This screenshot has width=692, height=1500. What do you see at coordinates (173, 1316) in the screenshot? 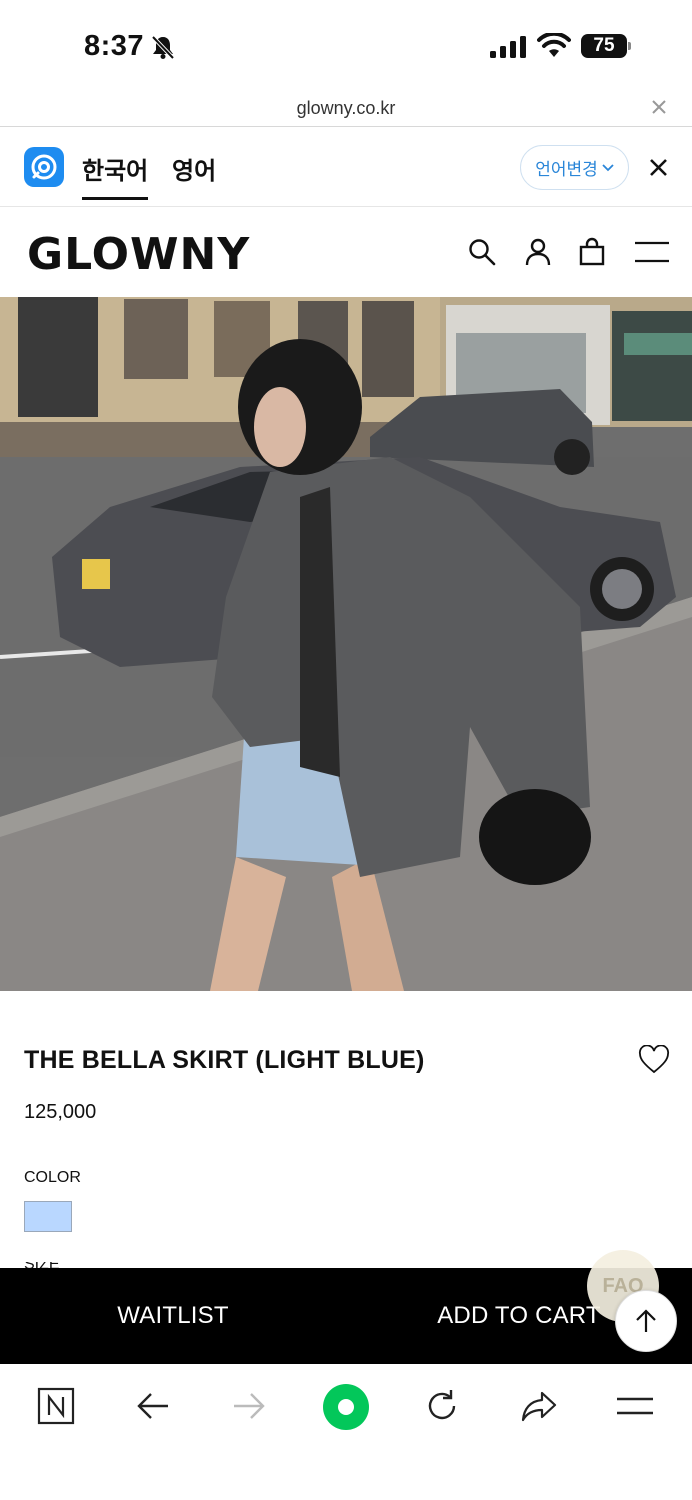
I see `waitlist-button: WAITLIST` at bounding box center [173, 1316].